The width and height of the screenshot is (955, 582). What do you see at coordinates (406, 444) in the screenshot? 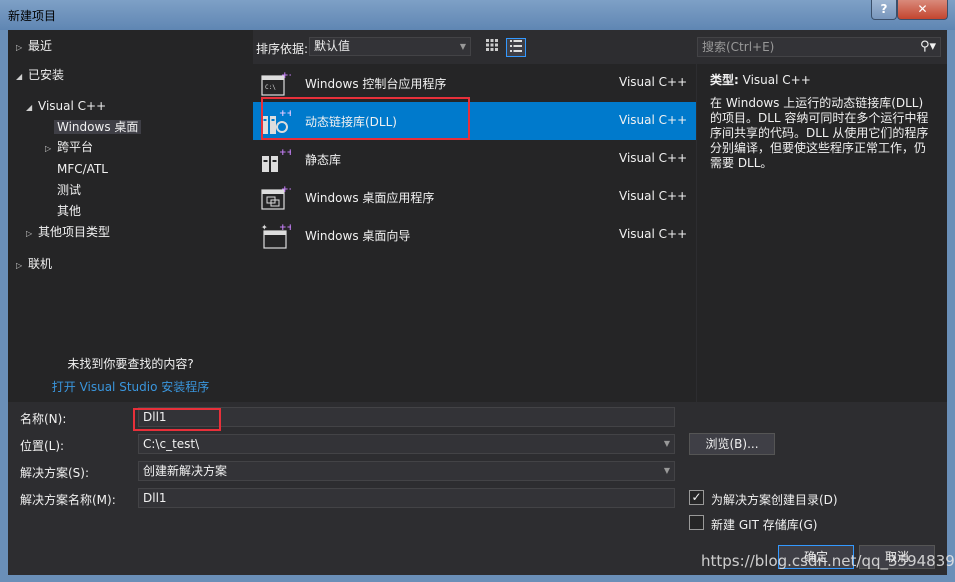
I see `location-combobox: C:\c_test\ ▼` at bounding box center [406, 444].